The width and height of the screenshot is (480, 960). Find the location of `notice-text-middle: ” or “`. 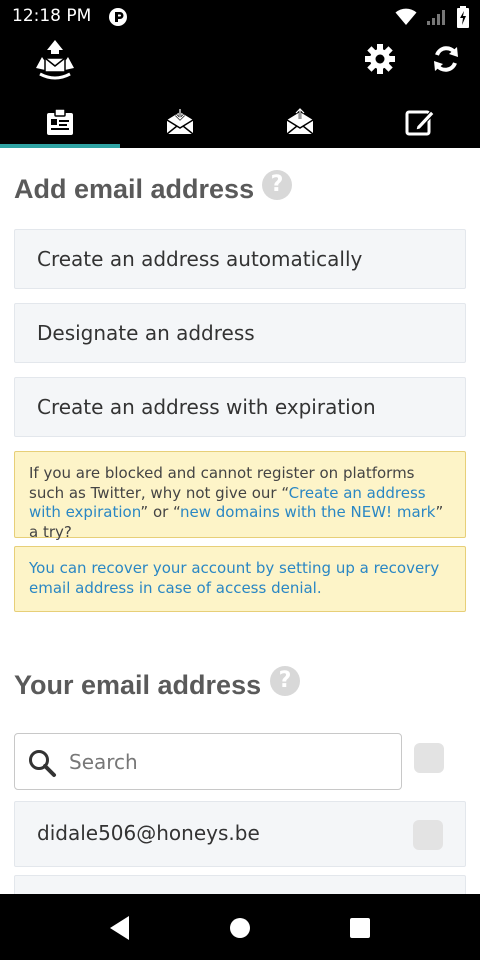

notice-text-middle: ” or “ is located at coordinates (160, 512).